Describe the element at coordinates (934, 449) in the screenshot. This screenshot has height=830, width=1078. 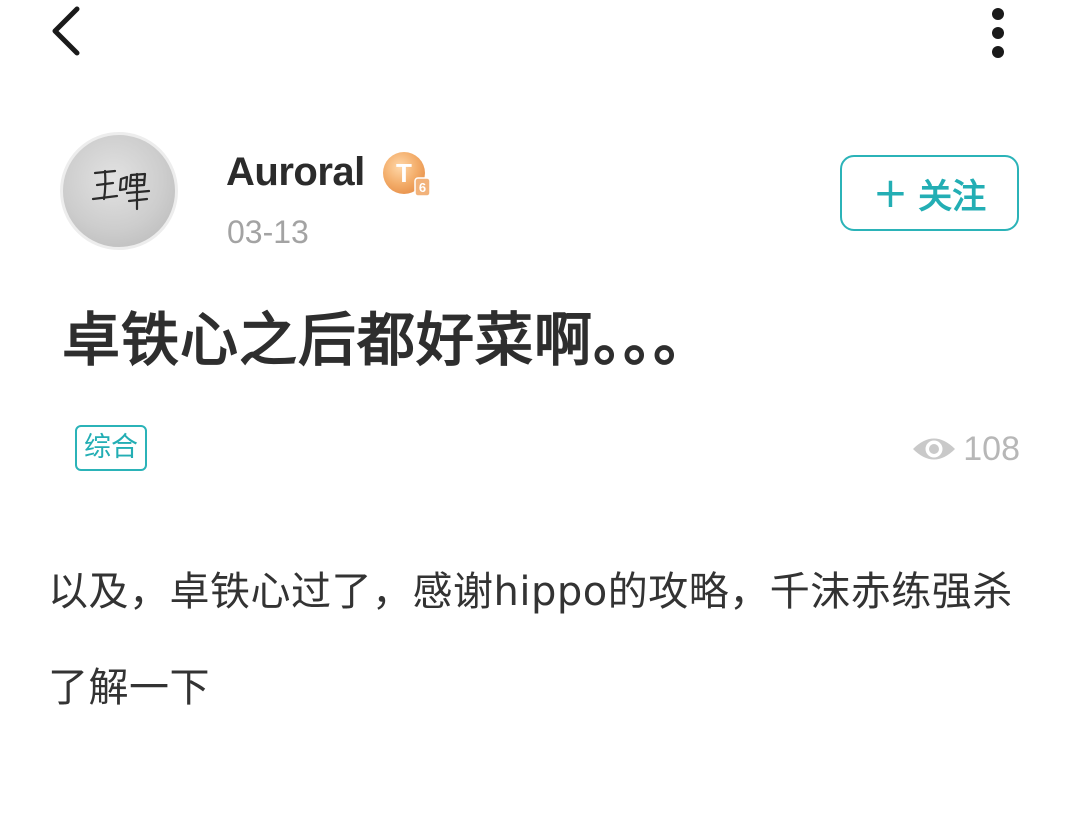
I see `eye-icon` at that location.